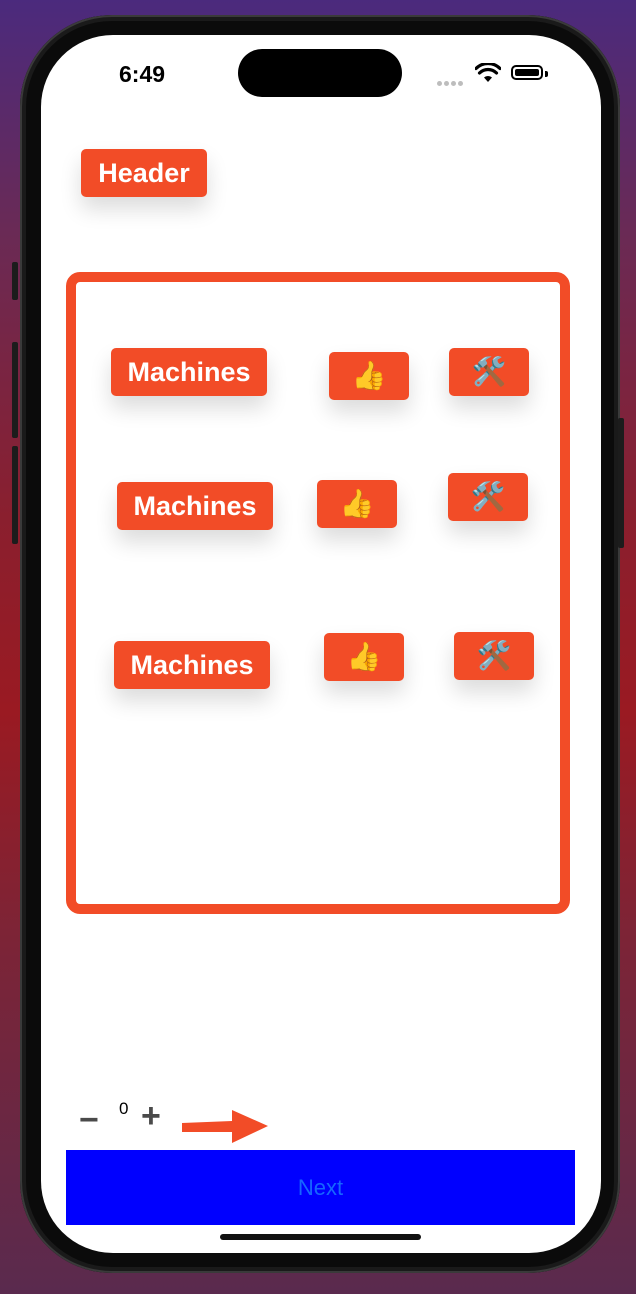  What do you see at coordinates (320, 73) in the screenshot?
I see `dynamic-island` at bounding box center [320, 73].